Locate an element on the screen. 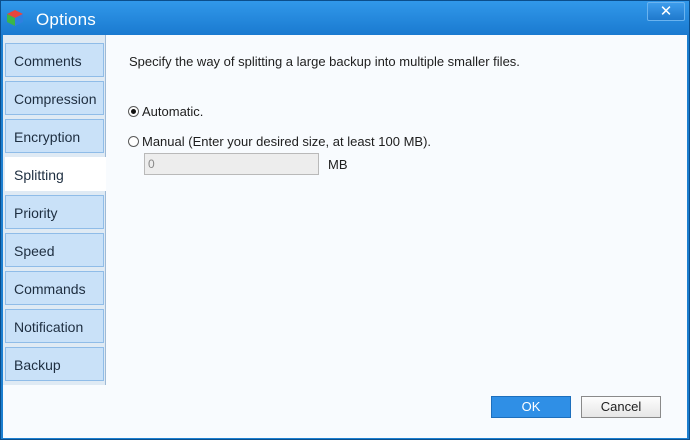 The height and width of the screenshot is (440, 690). sidebar-item-commands: Commands is located at coordinates (54, 288).